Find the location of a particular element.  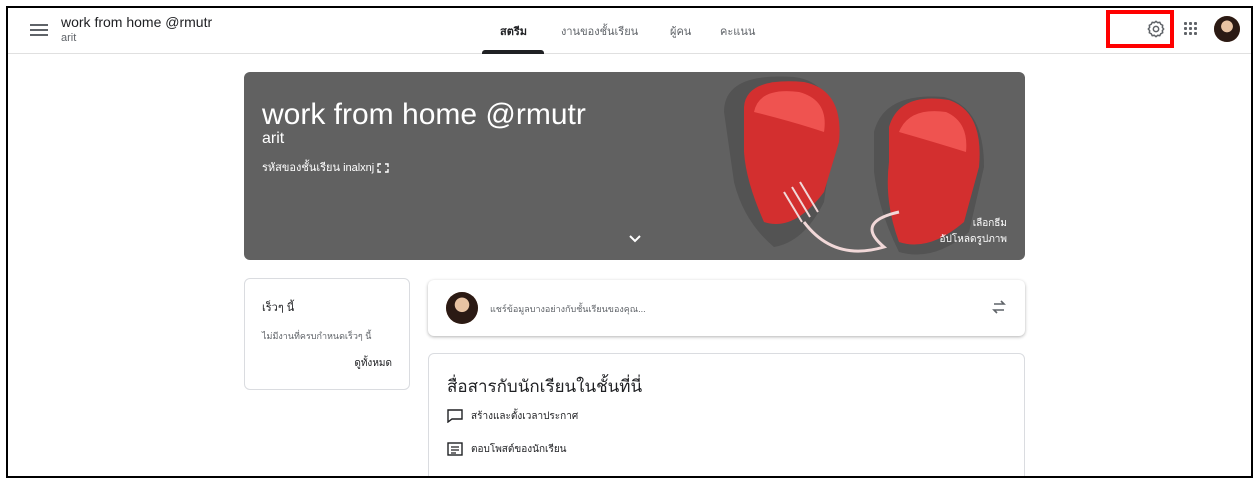

banner-class-section: arit is located at coordinates (273, 138).